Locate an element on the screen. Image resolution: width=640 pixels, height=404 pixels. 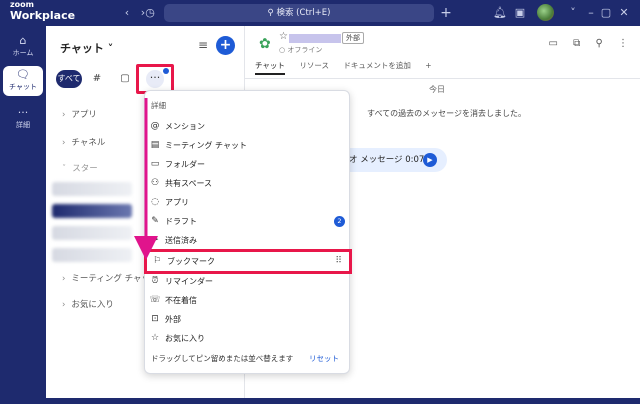
rail-item-label: 詳細 is located at coordinates (23, 125).